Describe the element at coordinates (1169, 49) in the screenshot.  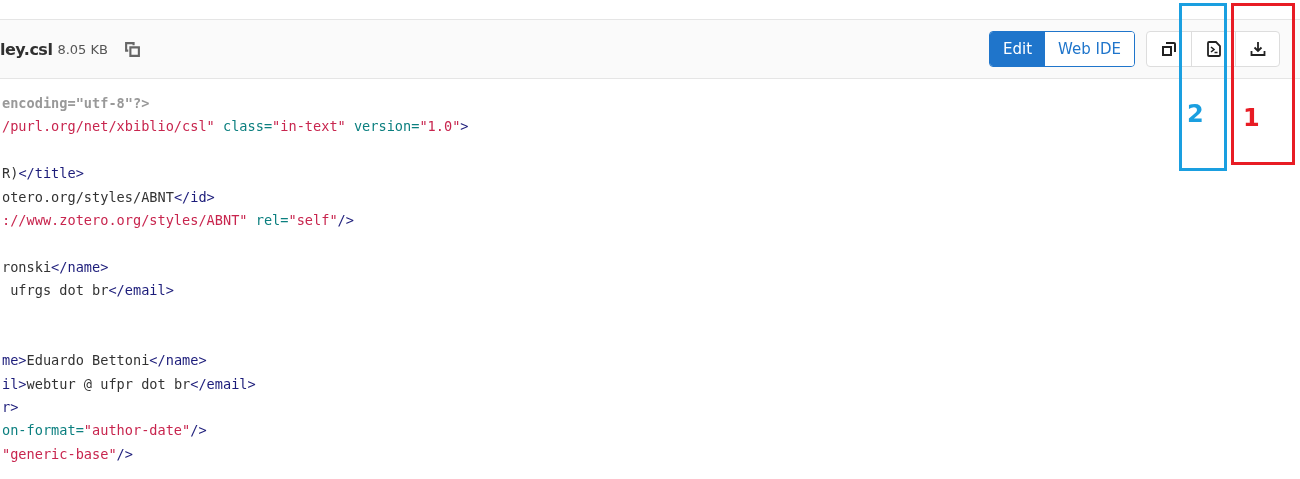
I see `copy-icon` at that location.